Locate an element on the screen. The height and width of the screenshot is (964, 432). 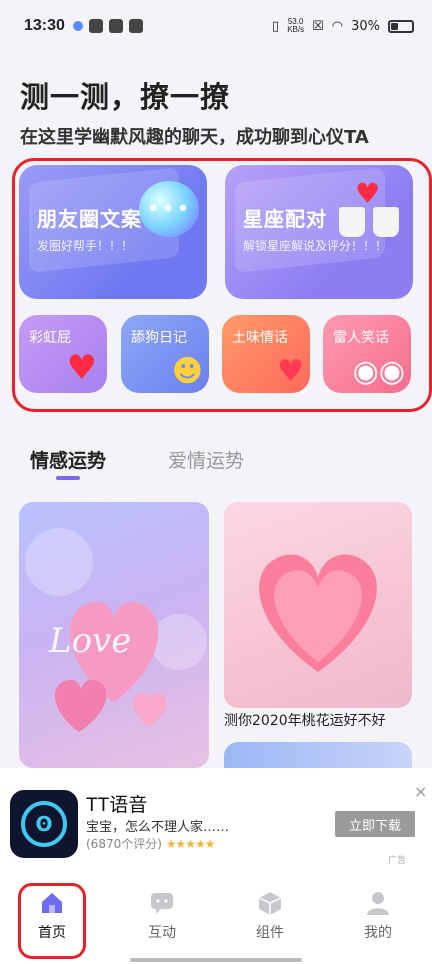
googly-eyes-icon: ◉◉ is located at coordinates (378, 371).